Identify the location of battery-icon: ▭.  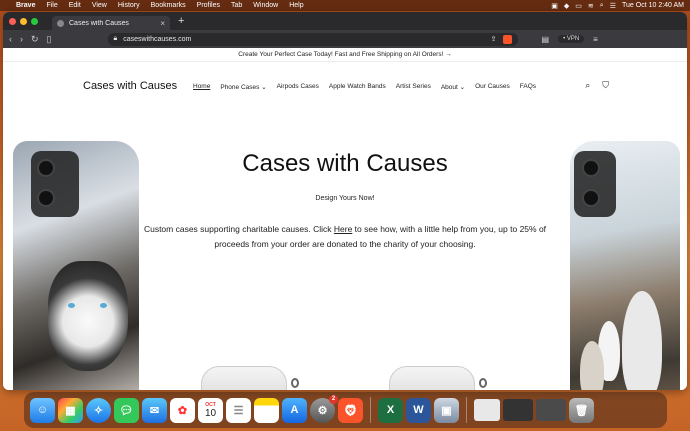
(578, 6).